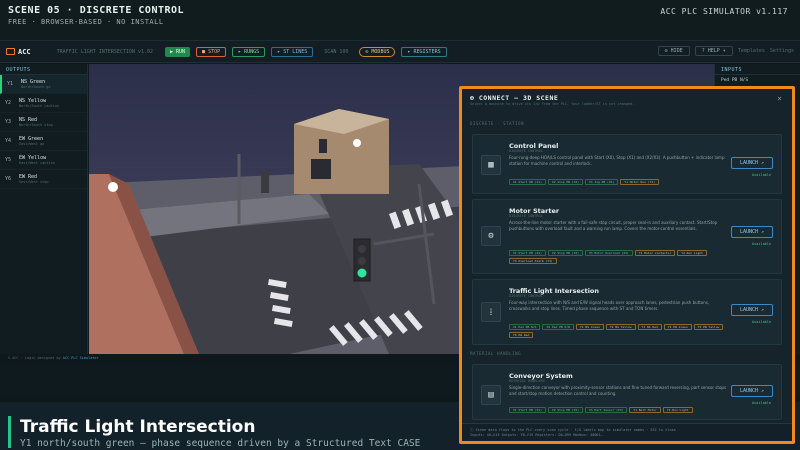 This screenshot has height=450, width=800. Describe the element at coordinates (491, 236) in the screenshot. I see `gear-icon: ⚙` at that location.